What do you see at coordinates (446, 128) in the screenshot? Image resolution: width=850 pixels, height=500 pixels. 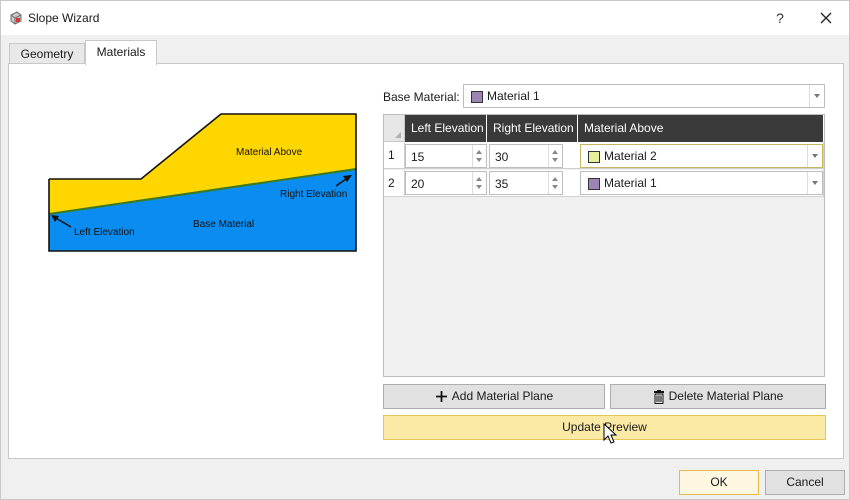 I see `column-header-left-elevation: Left Elevation` at bounding box center [446, 128].